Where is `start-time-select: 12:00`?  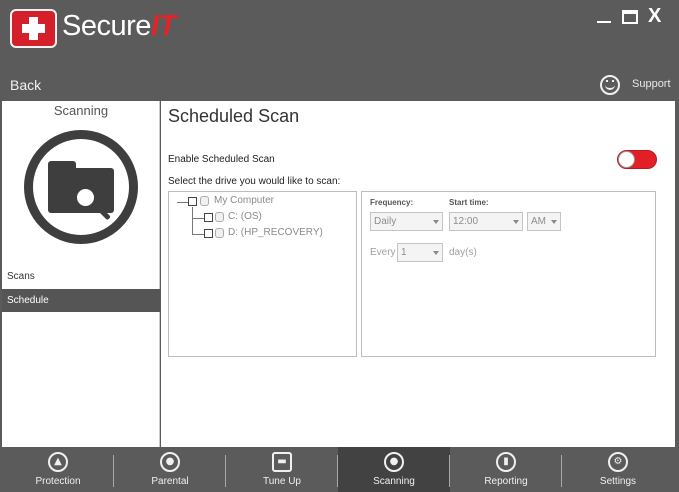 start-time-select: 12:00 is located at coordinates (486, 221).